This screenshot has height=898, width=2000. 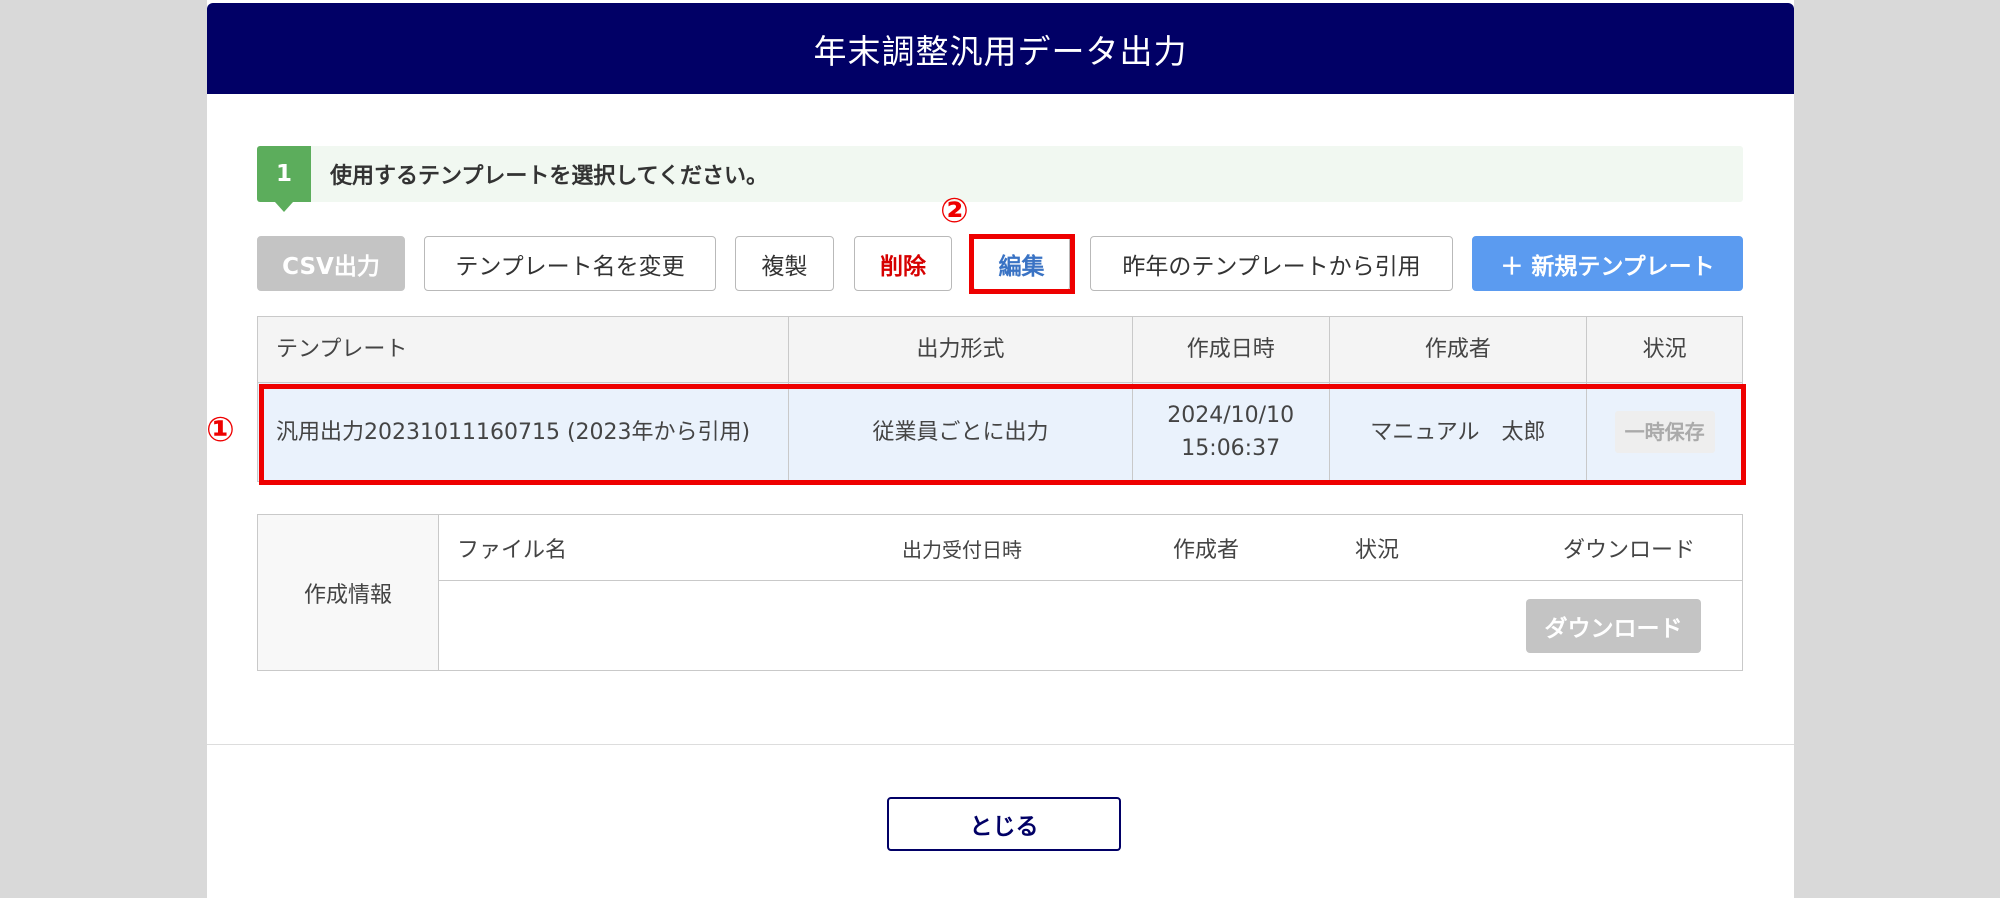 What do you see at coordinates (348, 592) in the screenshot?
I see `creation-info-label: 作成情報` at bounding box center [348, 592].